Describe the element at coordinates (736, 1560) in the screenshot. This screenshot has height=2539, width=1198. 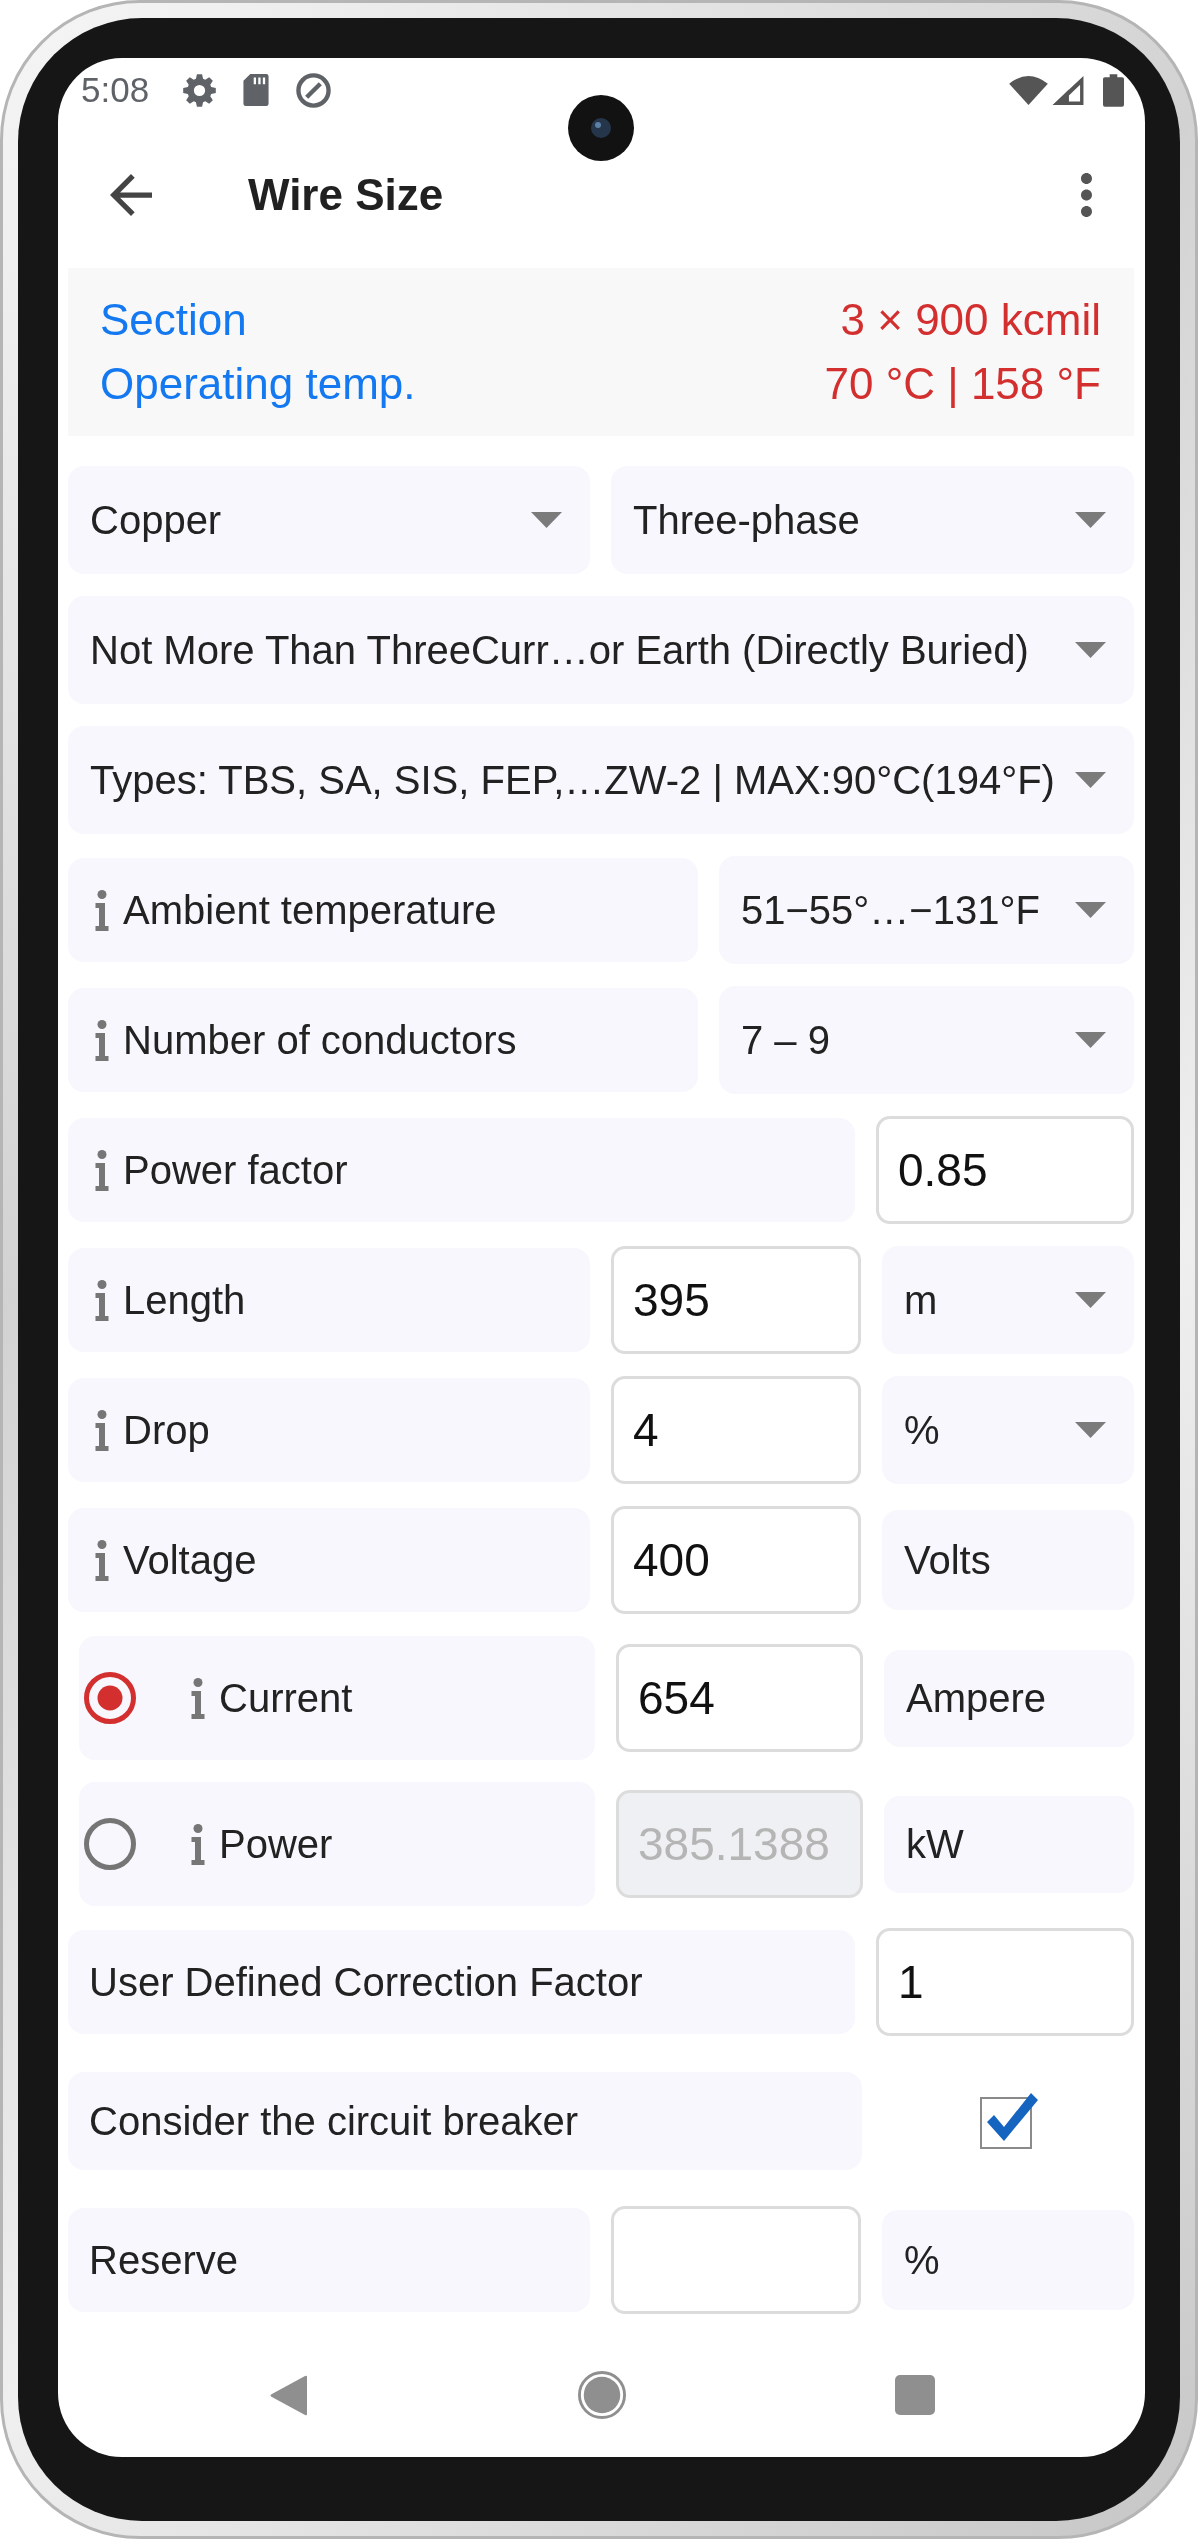
I see `input-field: 400` at that location.